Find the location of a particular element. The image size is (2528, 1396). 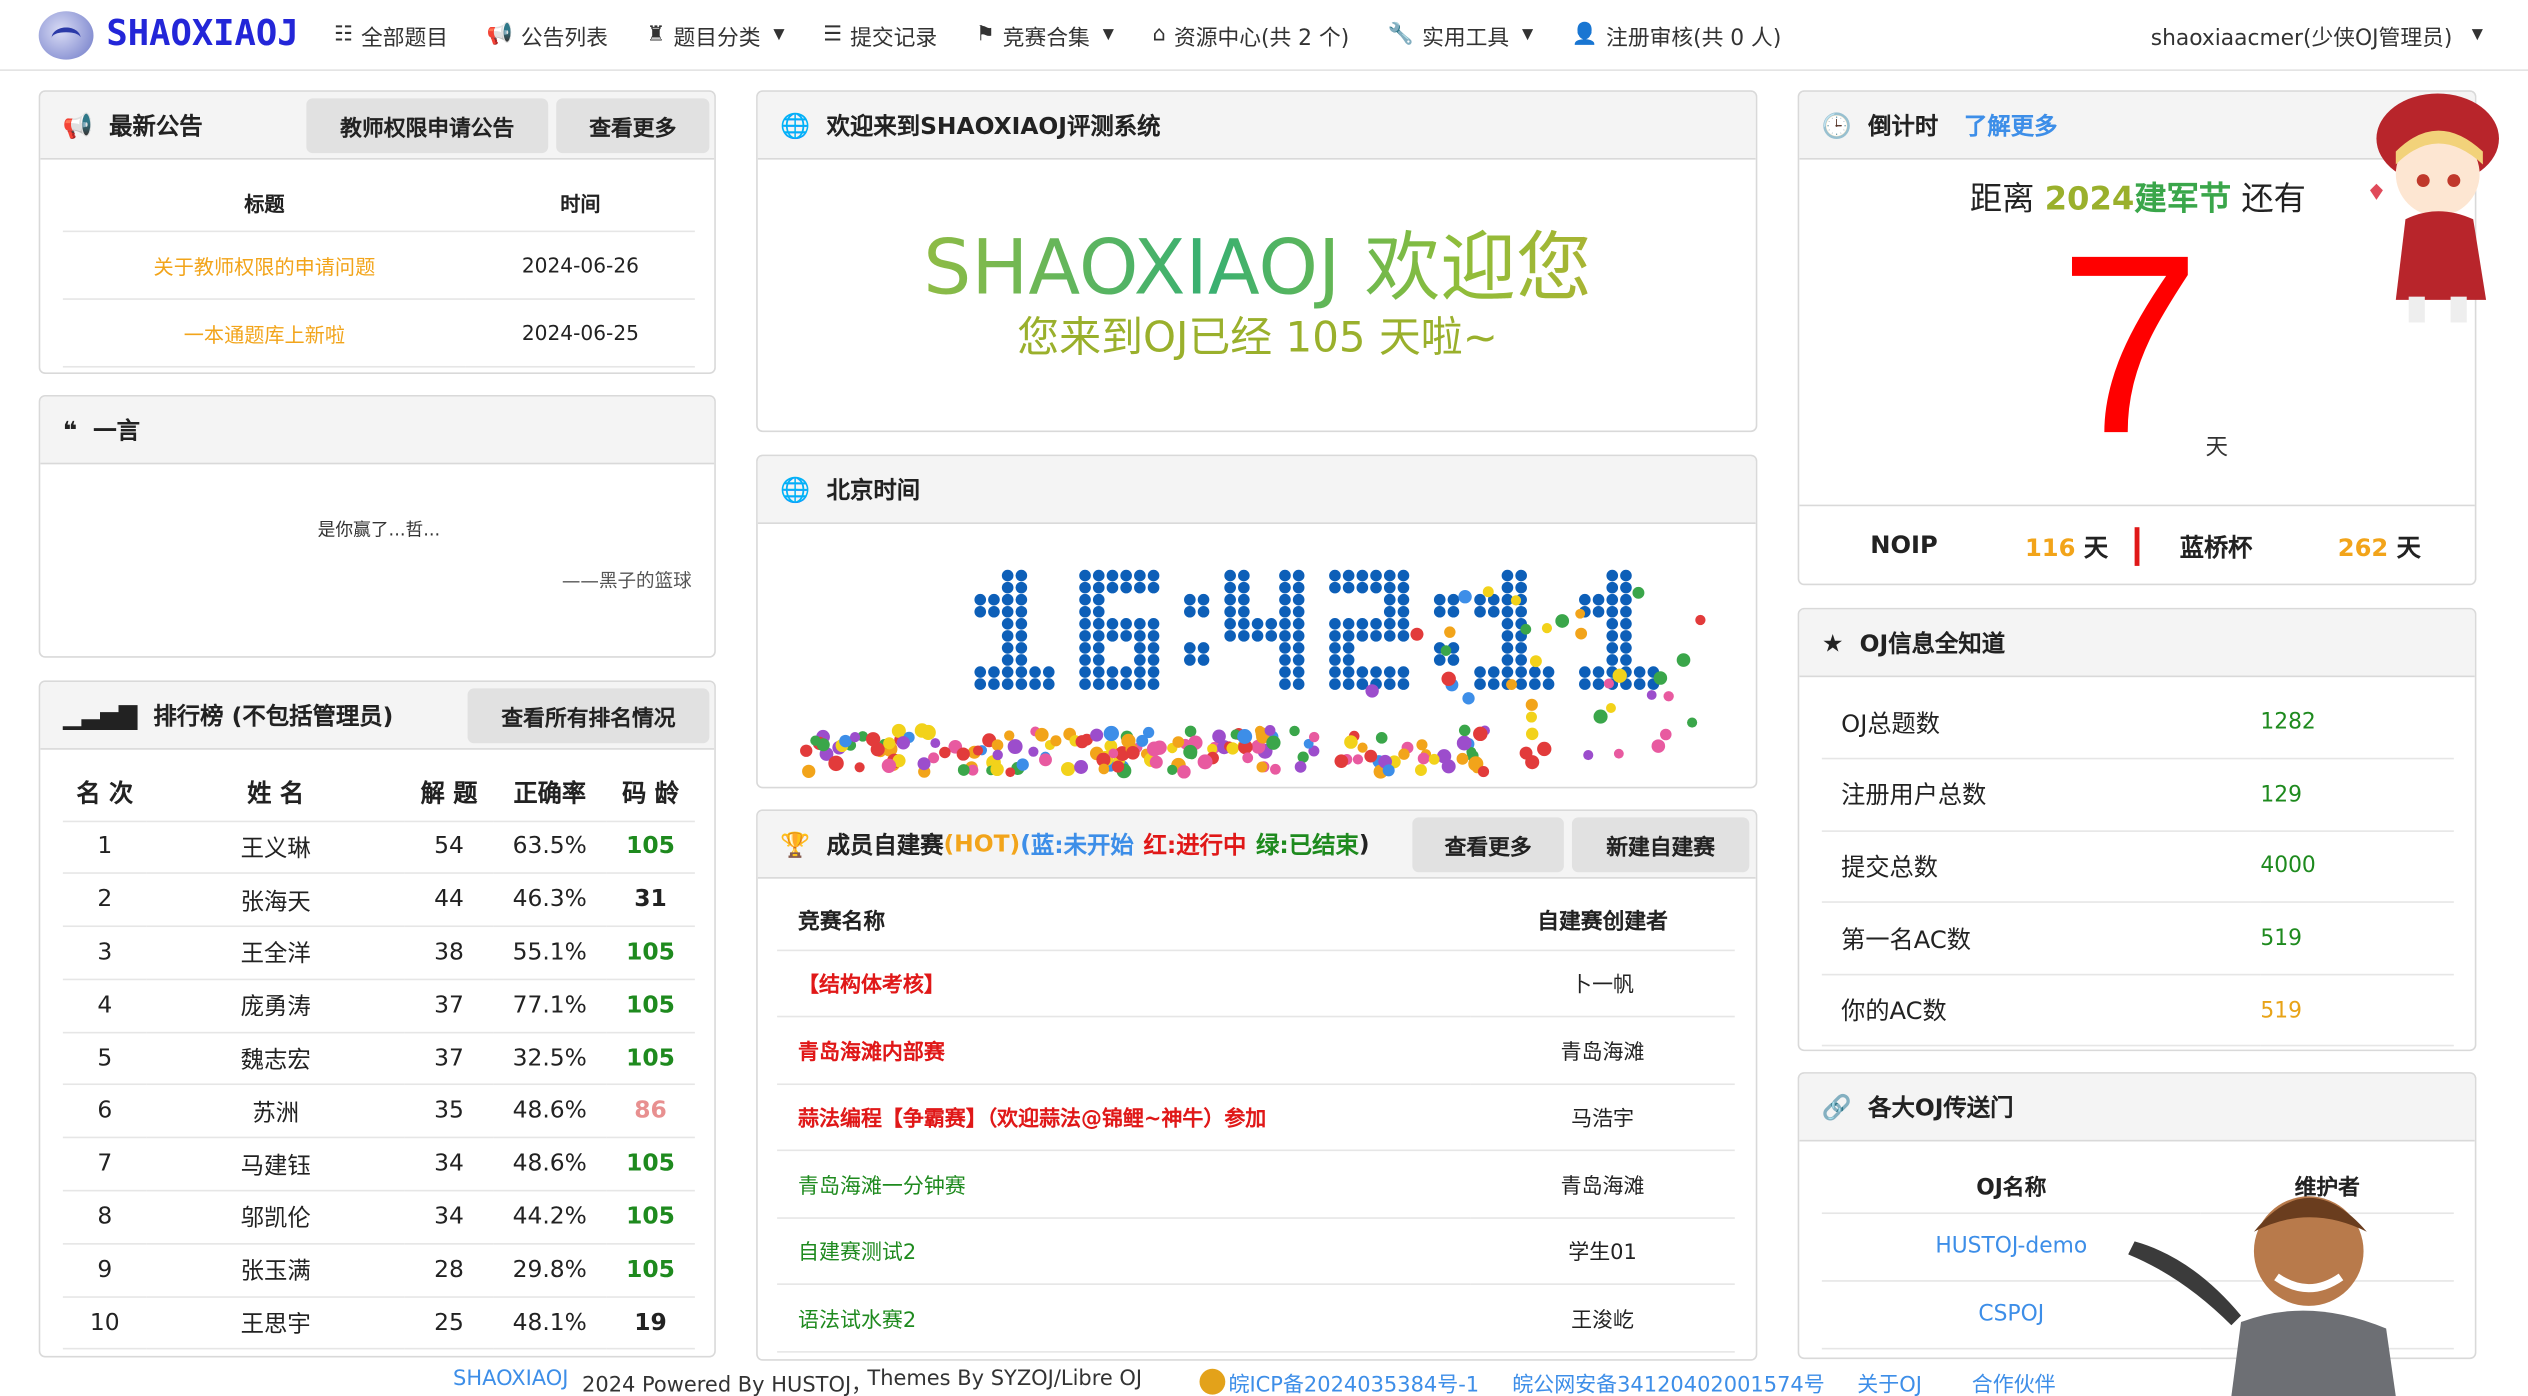

card-title: 成员自建赛 is located at coordinates (885, 846).